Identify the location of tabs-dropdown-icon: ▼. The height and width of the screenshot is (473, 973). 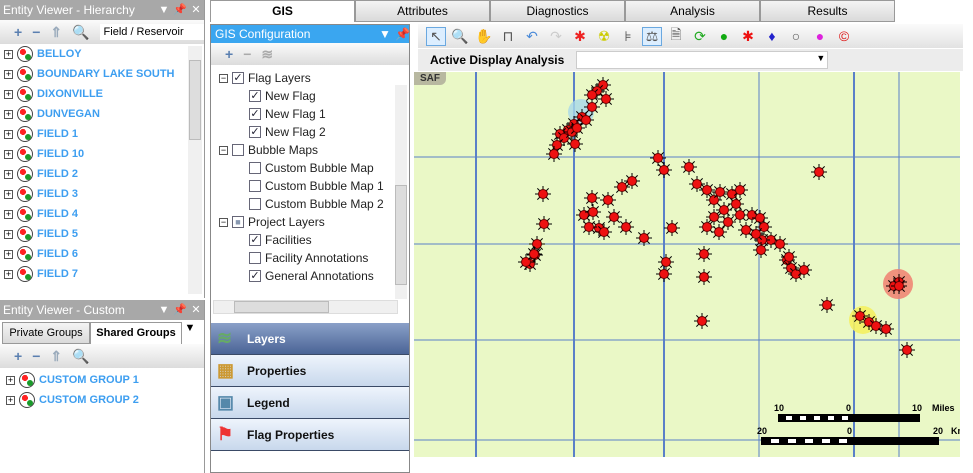
(190, 333).